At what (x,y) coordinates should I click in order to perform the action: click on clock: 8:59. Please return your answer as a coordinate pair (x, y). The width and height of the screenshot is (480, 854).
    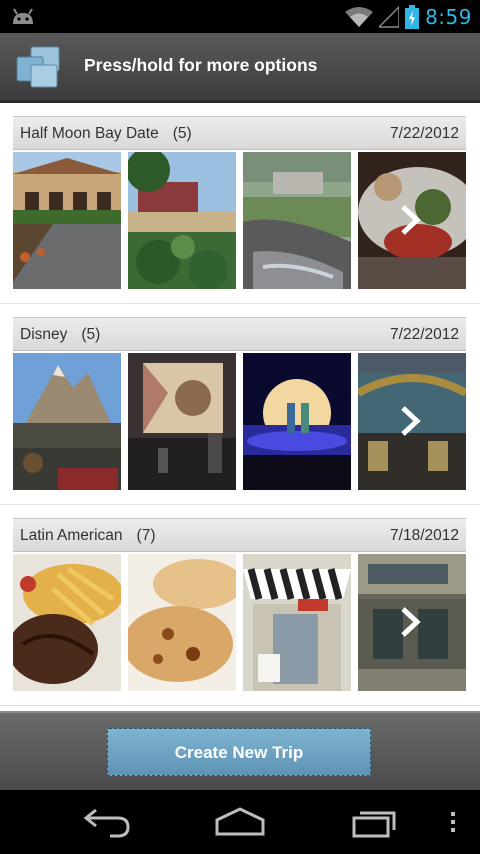
    Looking at the image, I should click on (448, 16).